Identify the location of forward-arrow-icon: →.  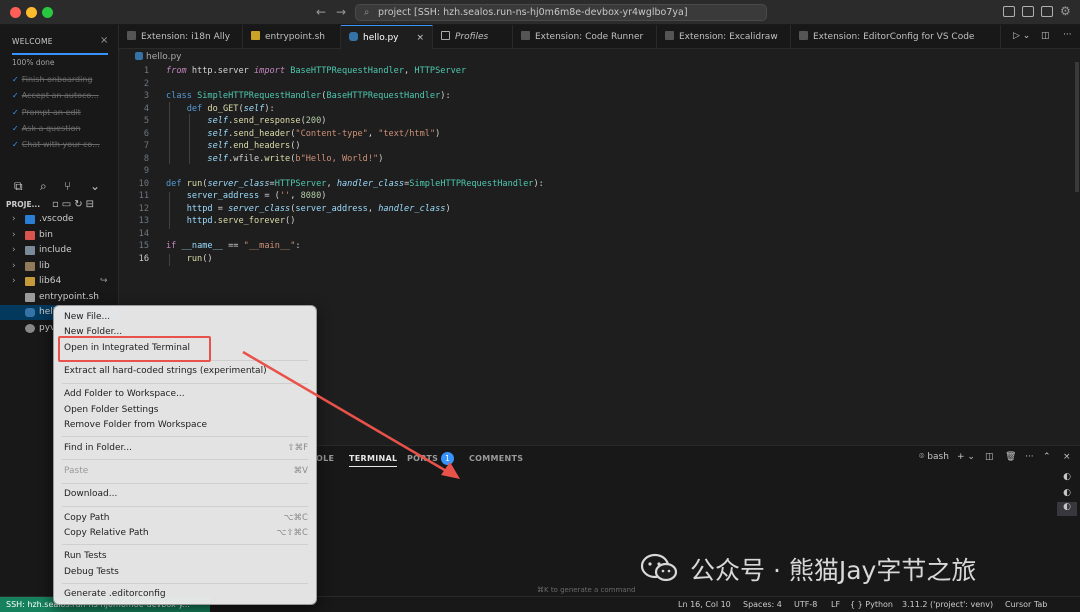
(341, 12).